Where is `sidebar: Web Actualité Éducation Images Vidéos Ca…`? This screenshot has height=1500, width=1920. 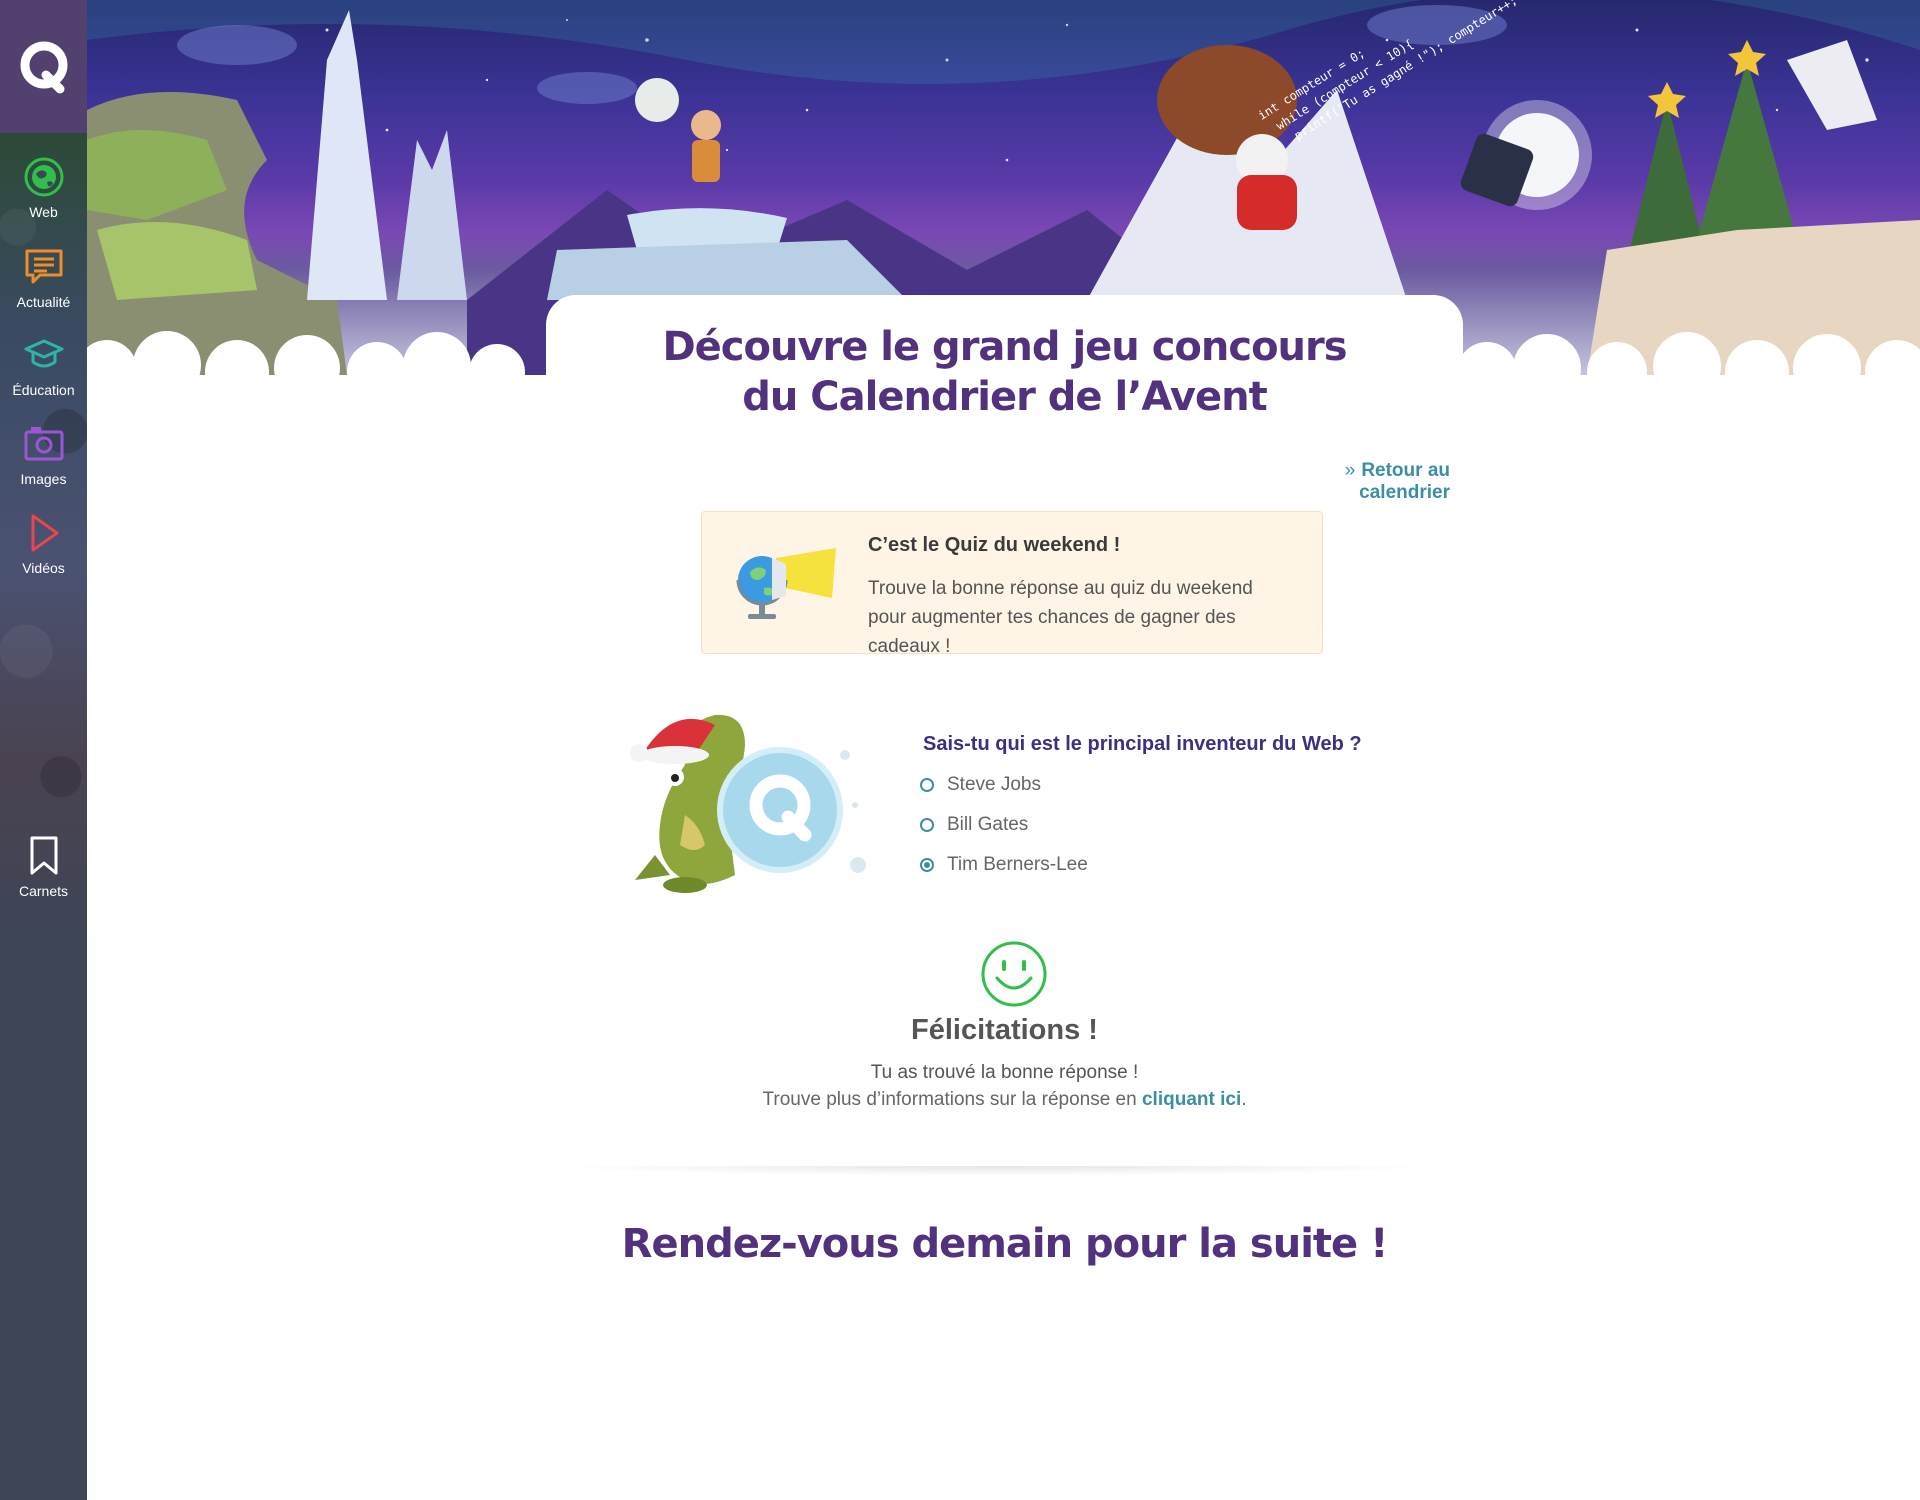 sidebar: Web Actualité Éducation Images Vidéos Ca… is located at coordinates (43, 750).